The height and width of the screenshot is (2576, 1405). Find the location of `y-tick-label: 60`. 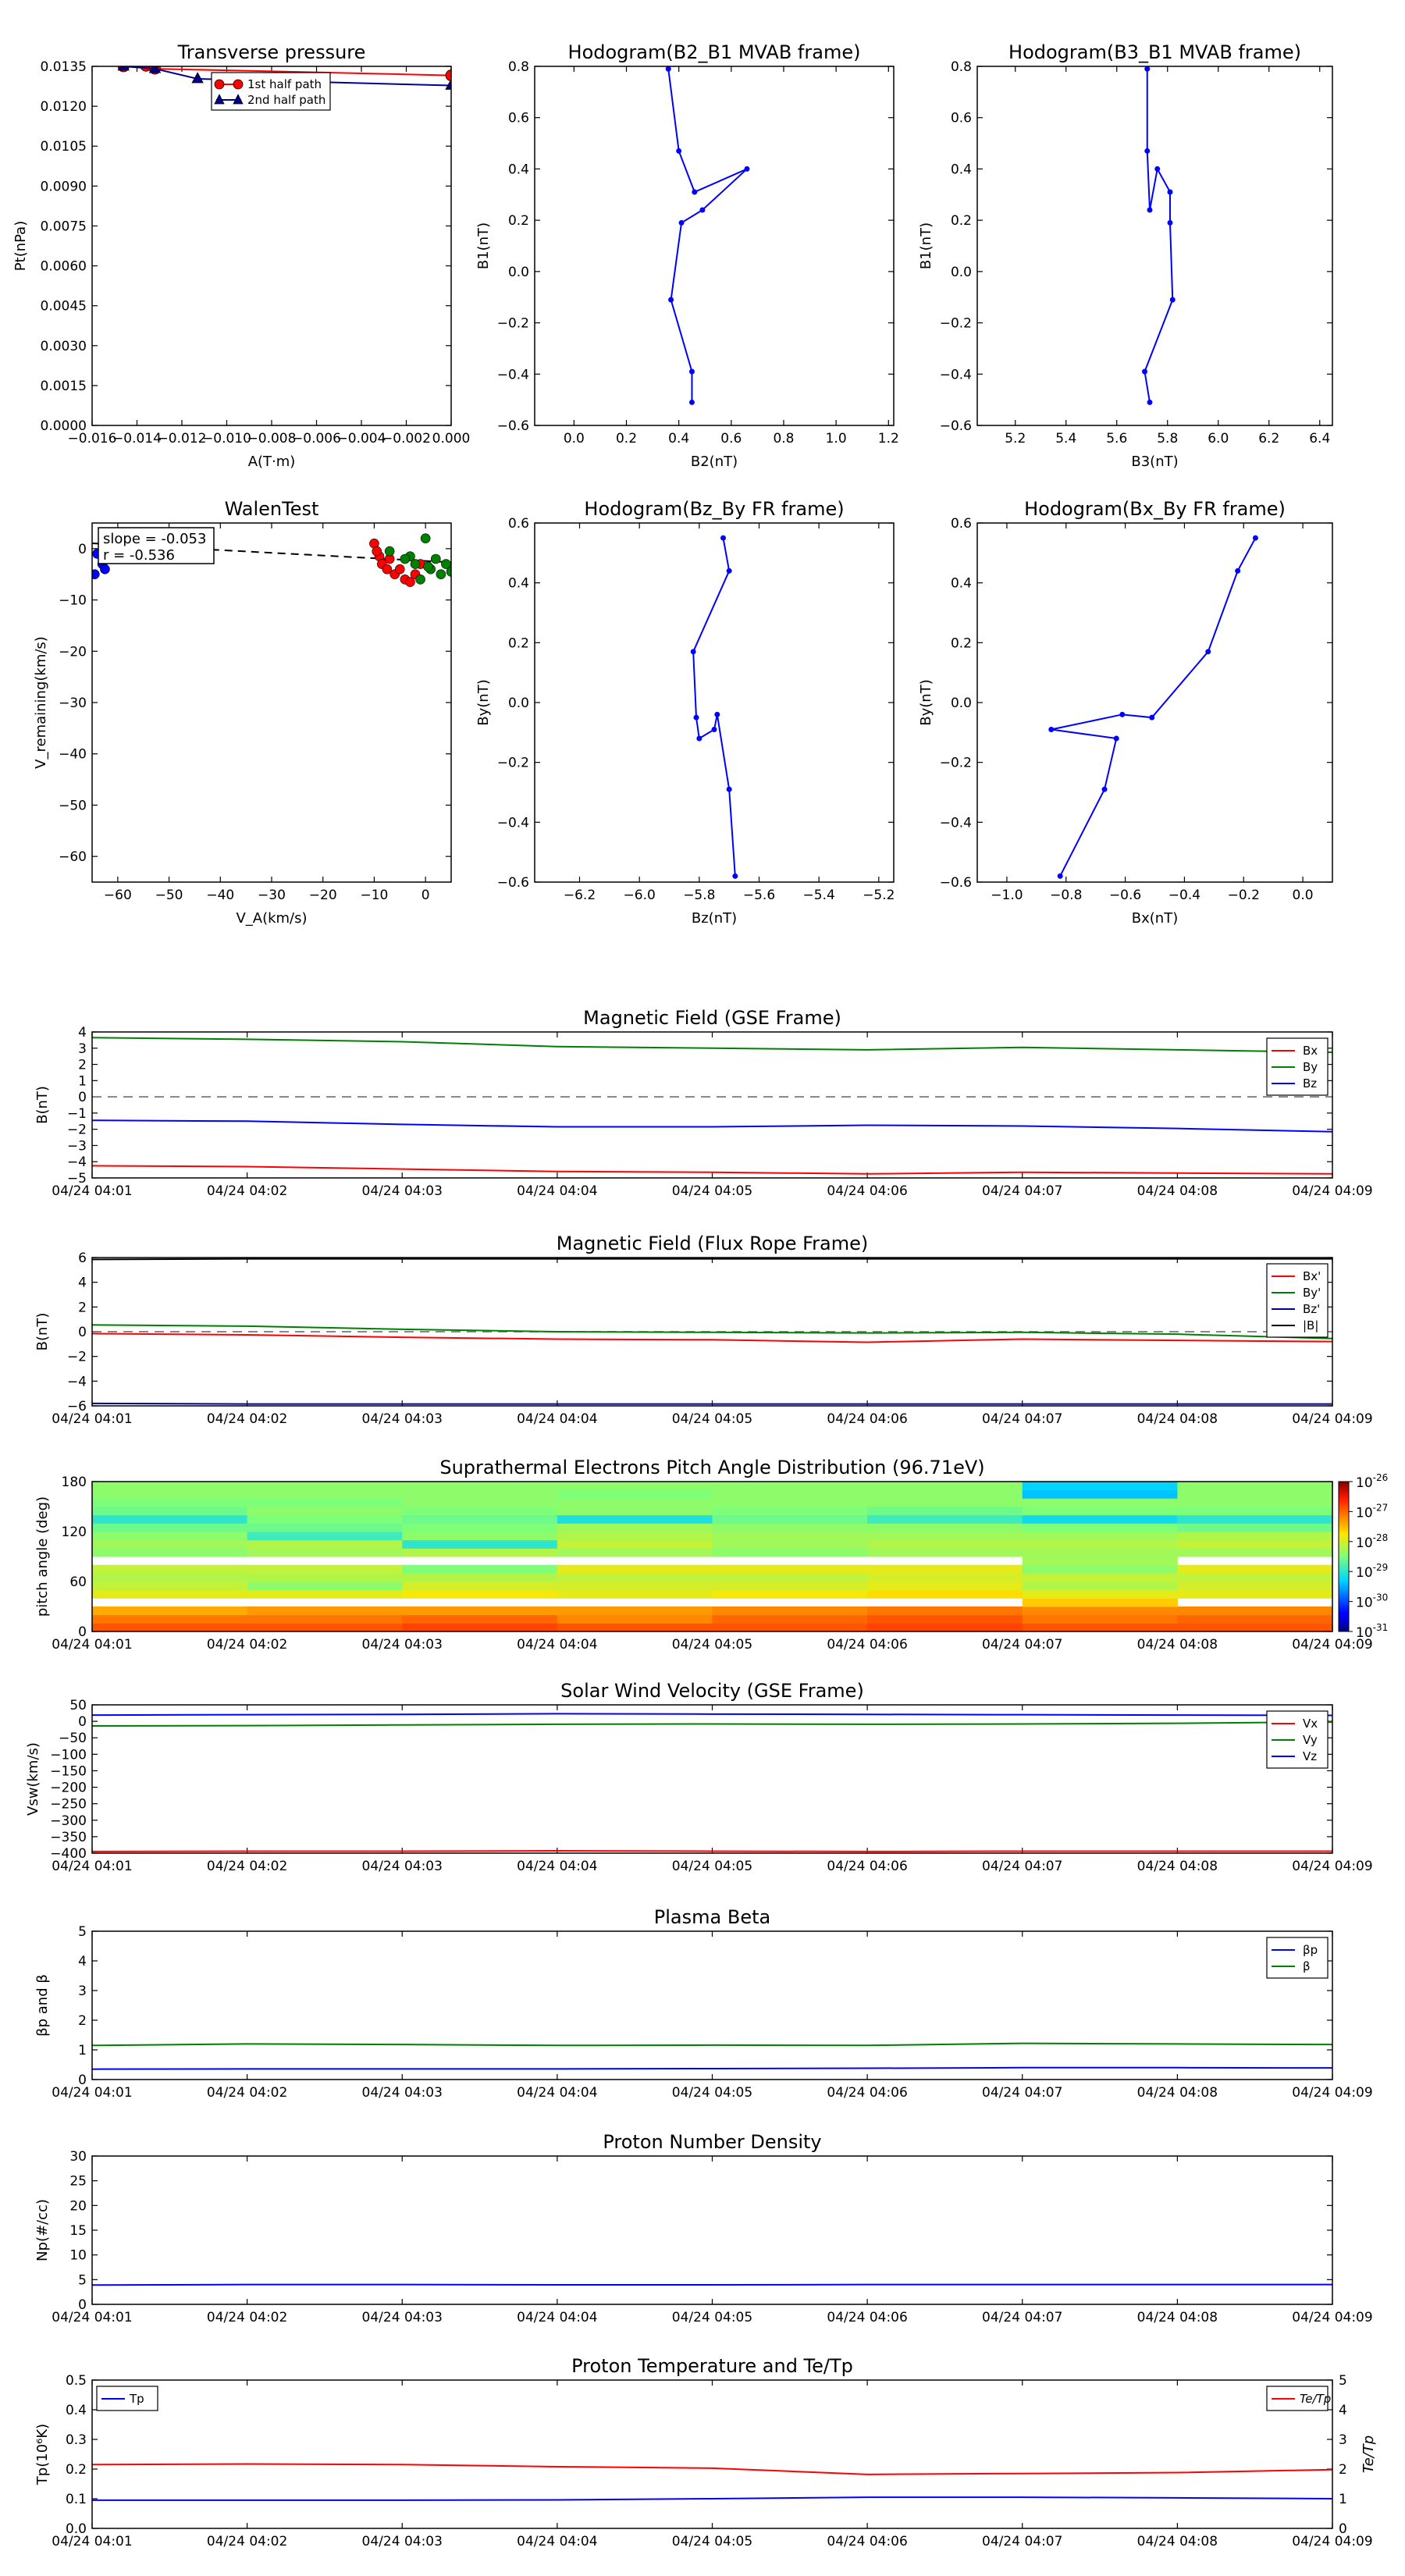

y-tick-label: 60 is located at coordinates (78, 1582).